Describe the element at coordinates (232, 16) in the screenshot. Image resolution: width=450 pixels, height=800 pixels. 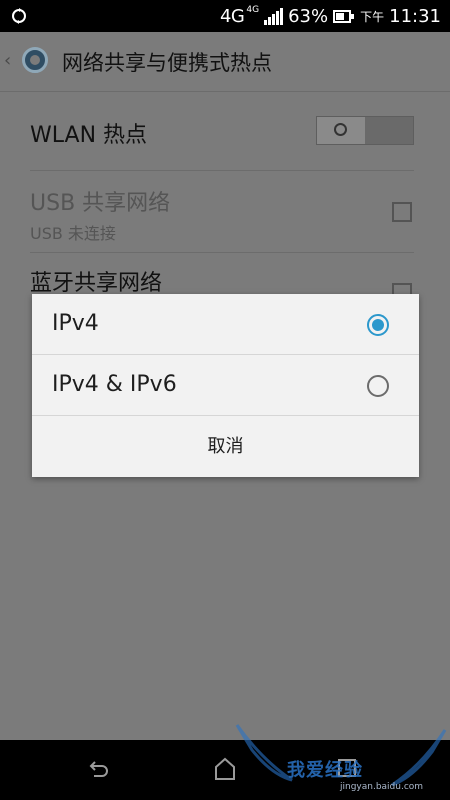
I see `network-type: 4G` at that location.